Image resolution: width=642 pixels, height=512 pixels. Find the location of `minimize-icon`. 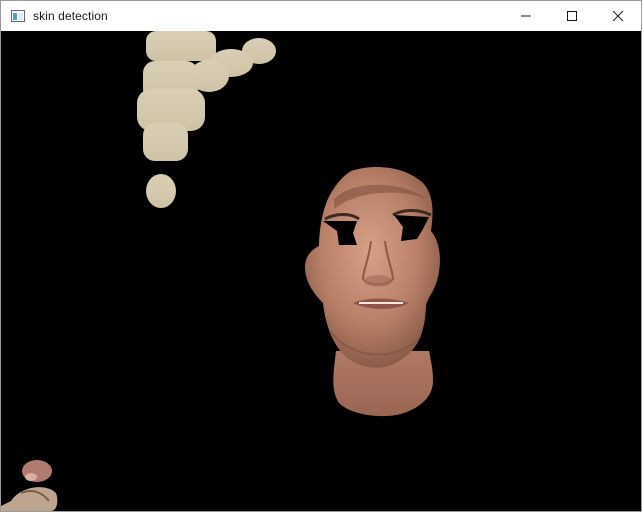

minimize-icon is located at coordinates (526, 16).